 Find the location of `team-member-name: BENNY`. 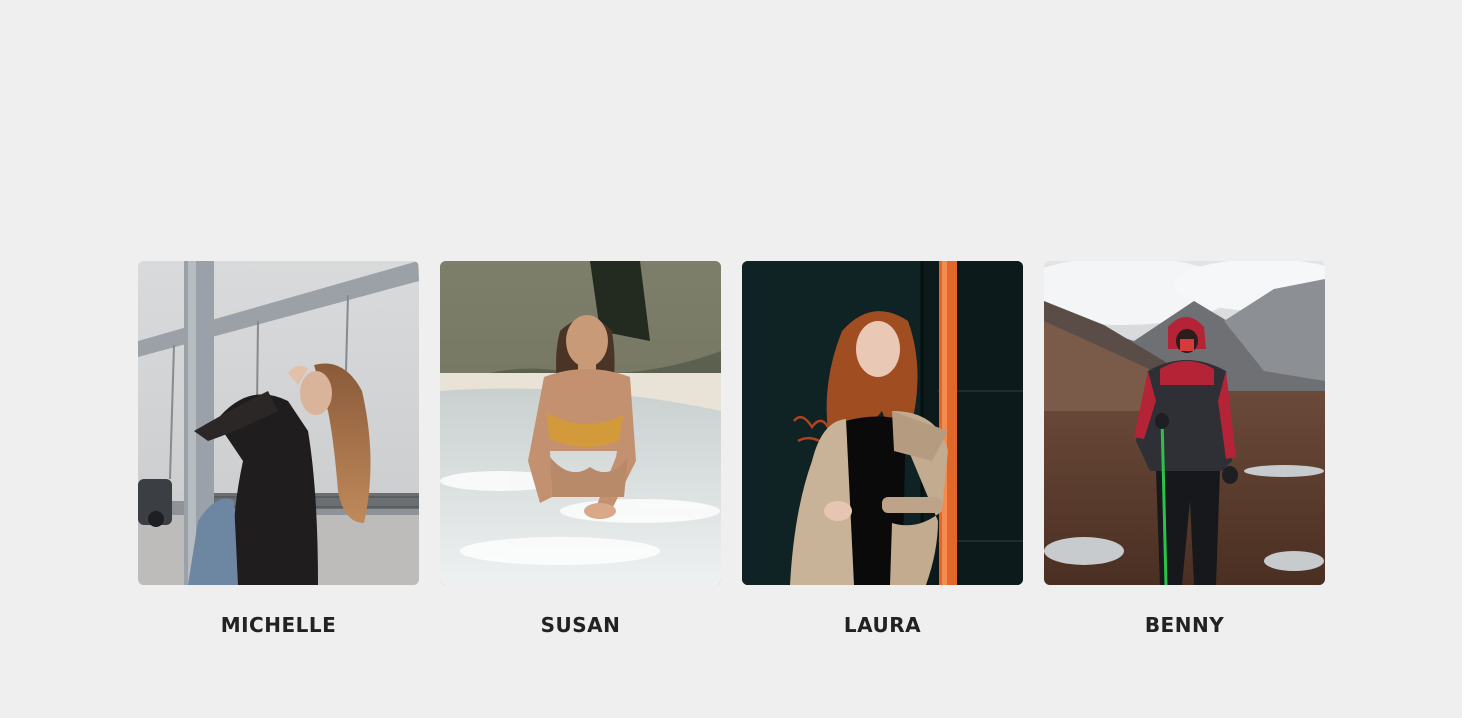

team-member-name: BENNY is located at coordinates (1184, 625).